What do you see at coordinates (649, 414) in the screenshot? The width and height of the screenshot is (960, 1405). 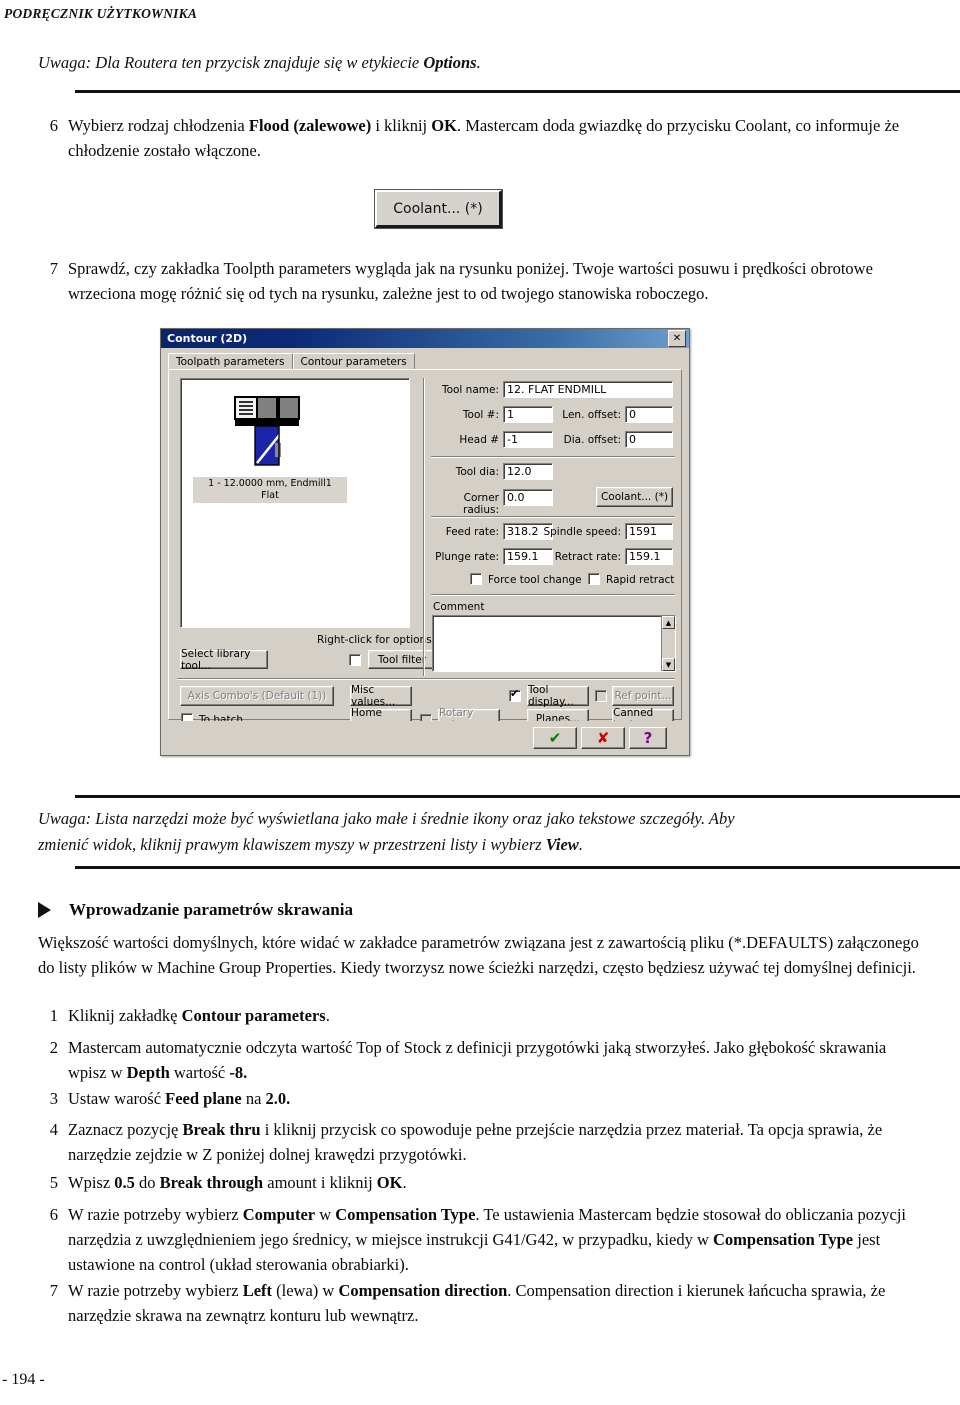 I see `len-offset-field: 0` at bounding box center [649, 414].